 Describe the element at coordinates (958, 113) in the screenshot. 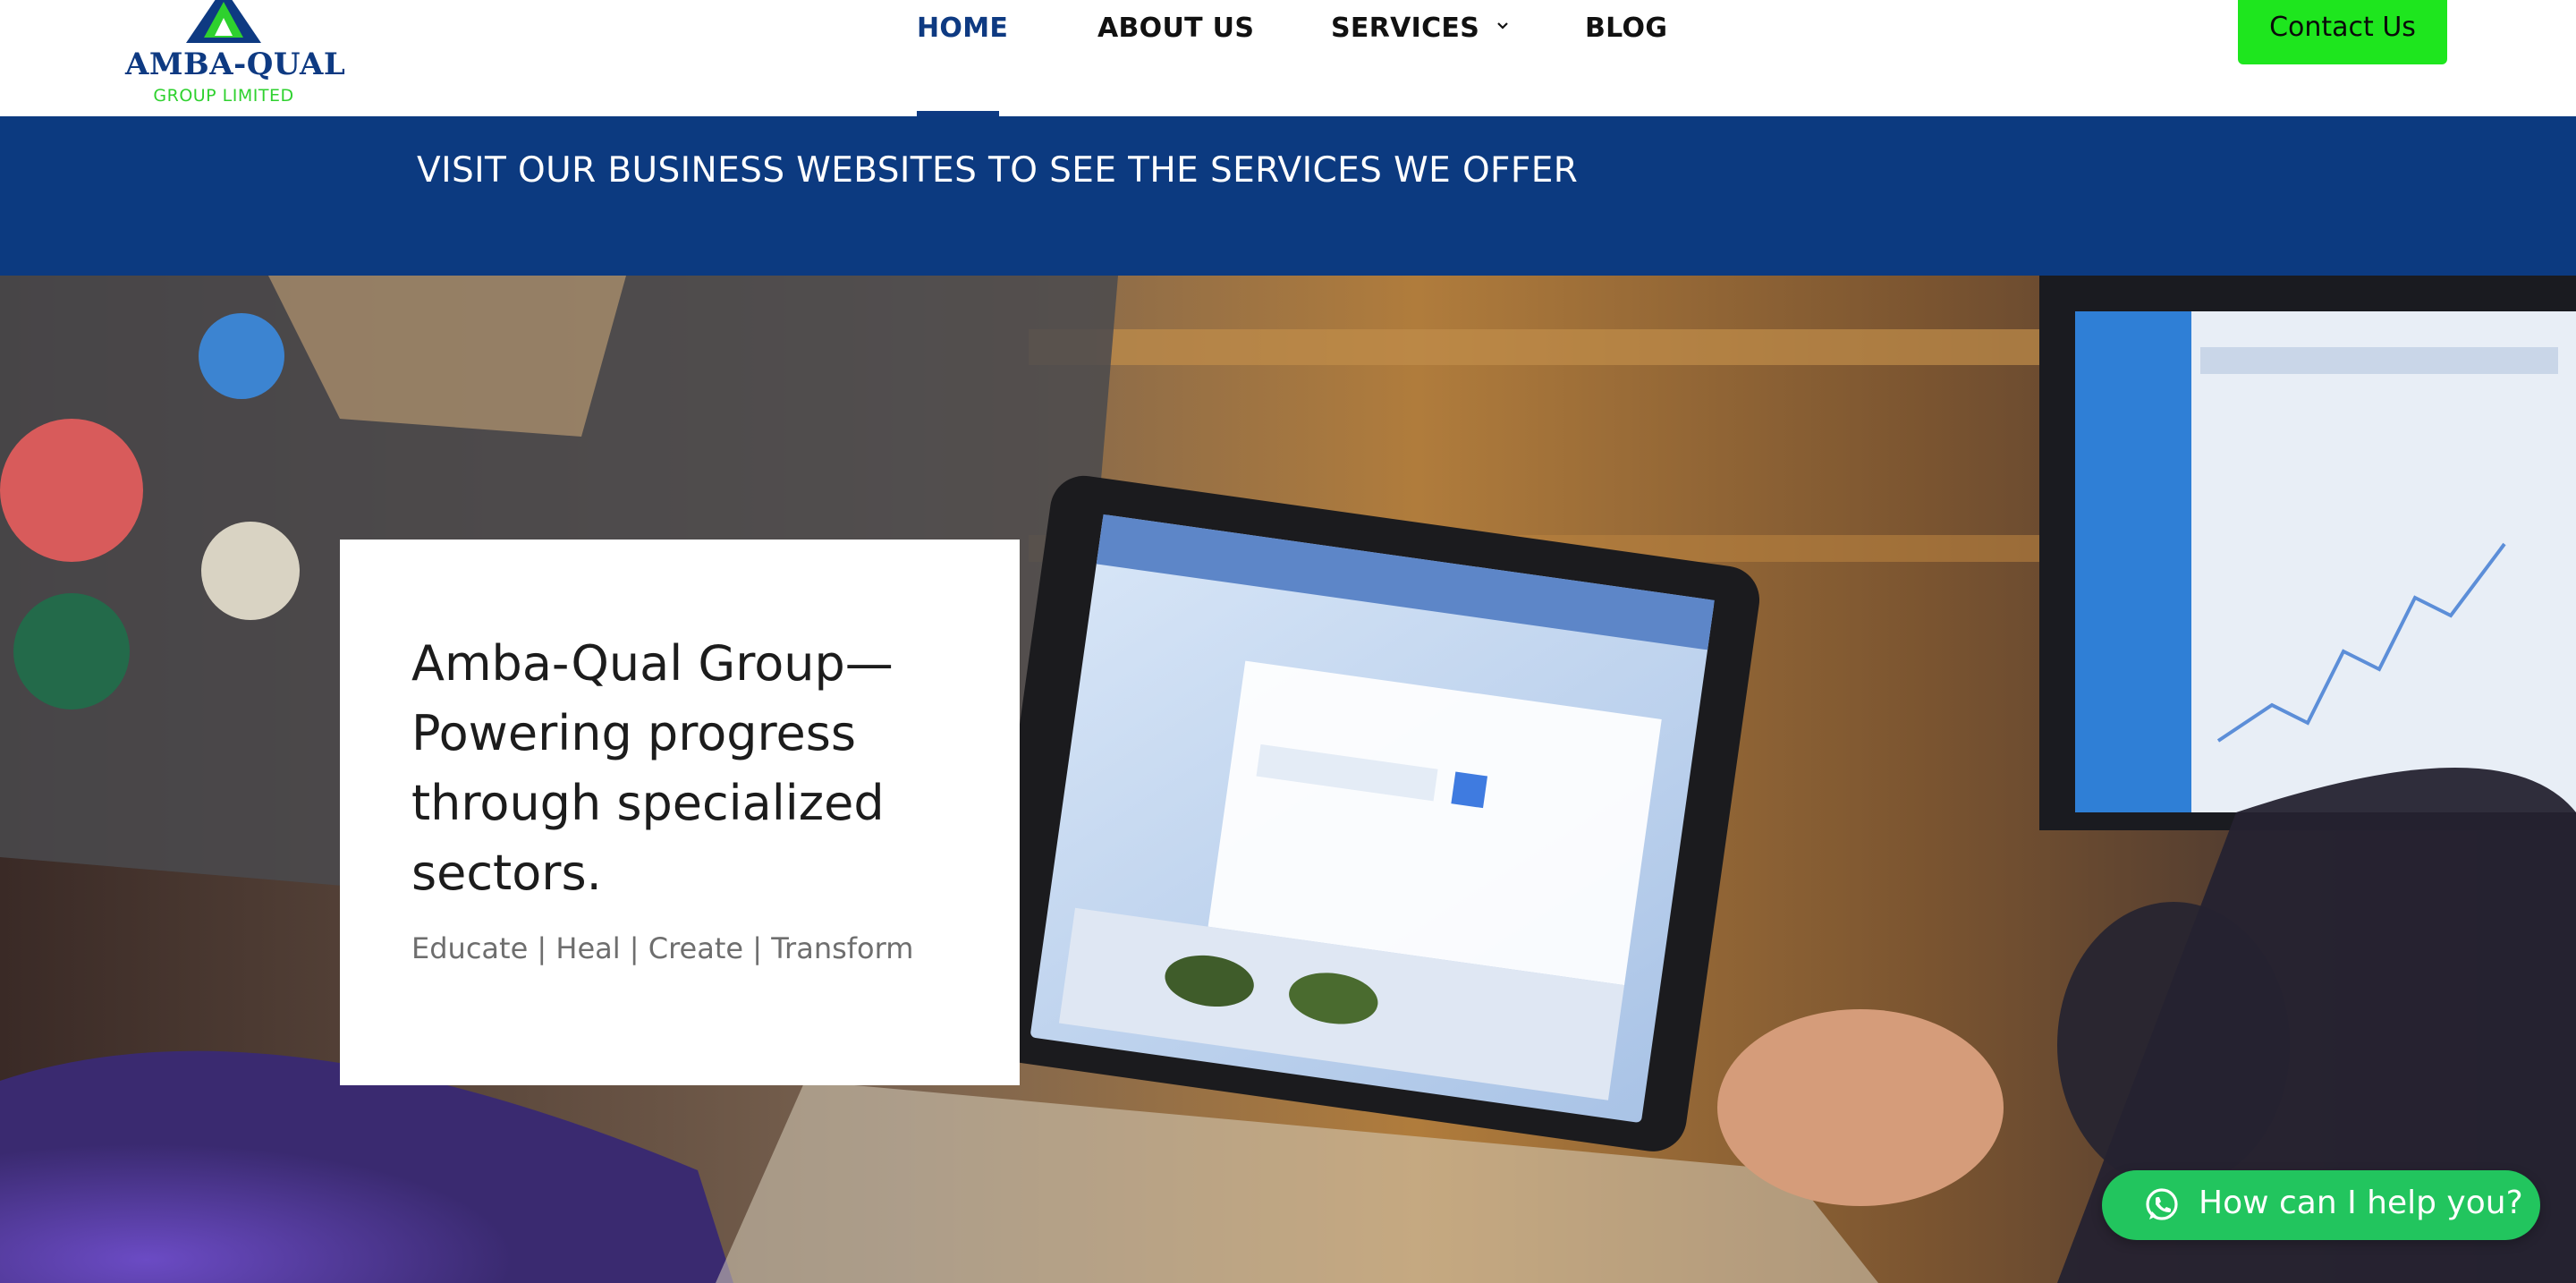

I see `active-nav-indicator` at that location.